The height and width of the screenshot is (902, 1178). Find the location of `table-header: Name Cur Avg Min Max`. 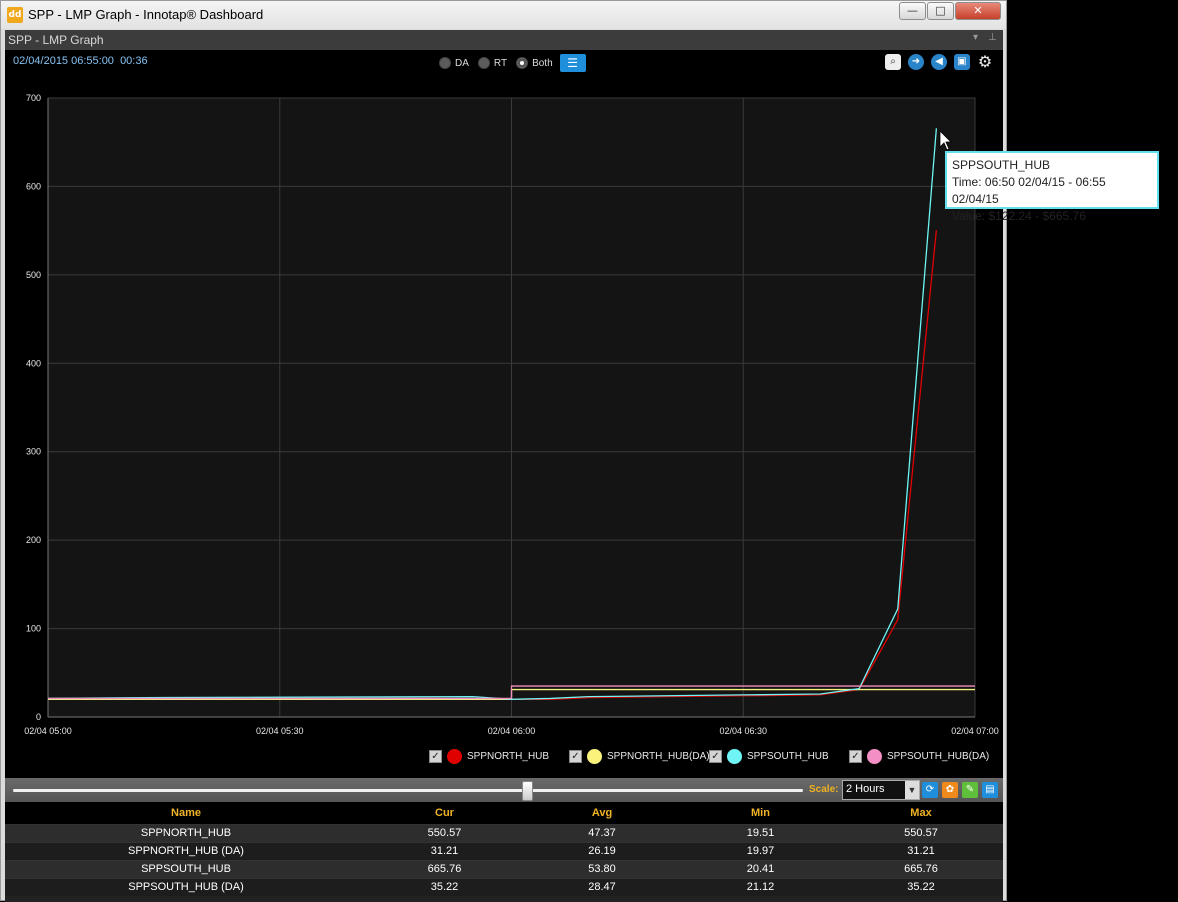

table-header: Name Cur Avg Min Max is located at coordinates (504, 813).